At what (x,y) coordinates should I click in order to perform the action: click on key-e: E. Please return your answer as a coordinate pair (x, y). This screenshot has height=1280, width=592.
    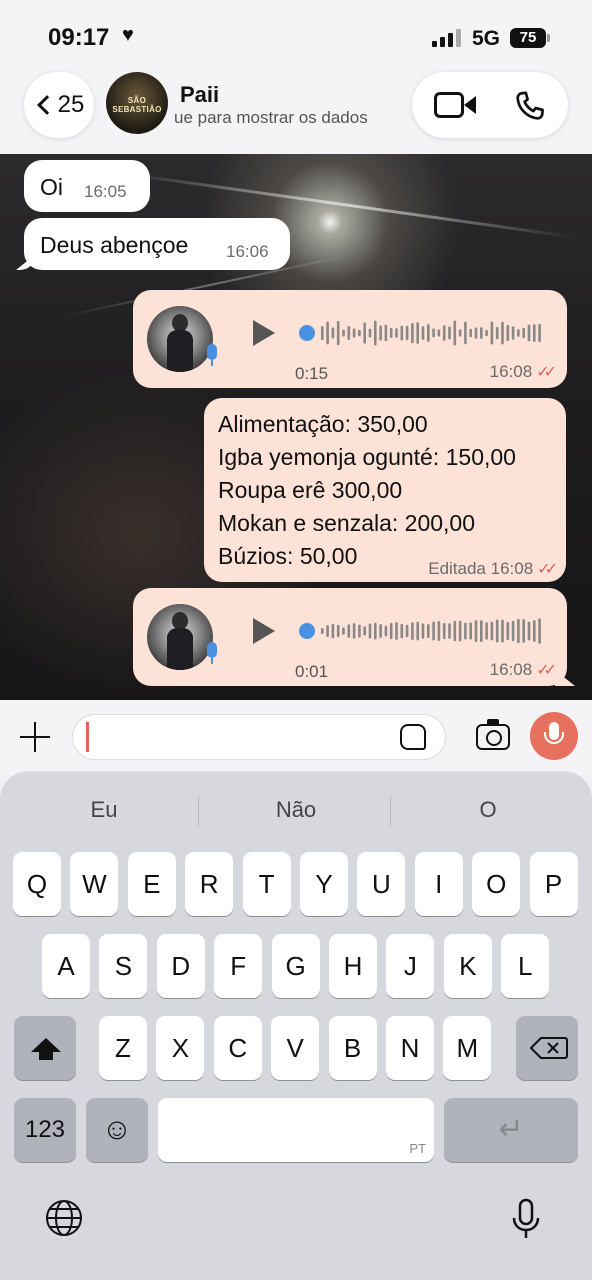
    Looking at the image, I should click on (151, 884).